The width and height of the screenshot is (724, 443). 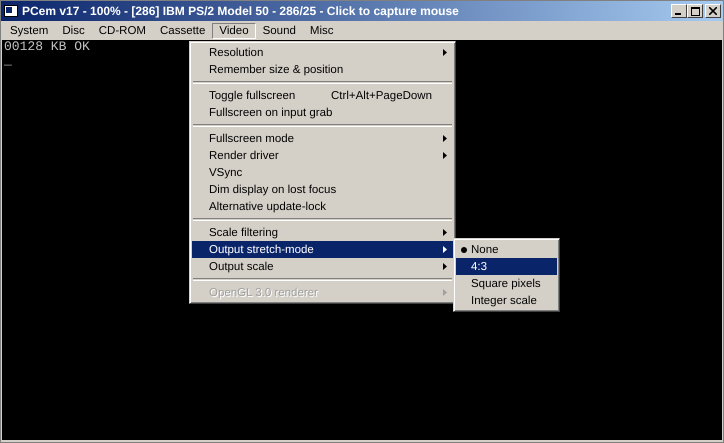 What do you see at coordinates (322, 172) in the screenshot?
I see `menu-item: VSync` at bounding box center [322, 172].